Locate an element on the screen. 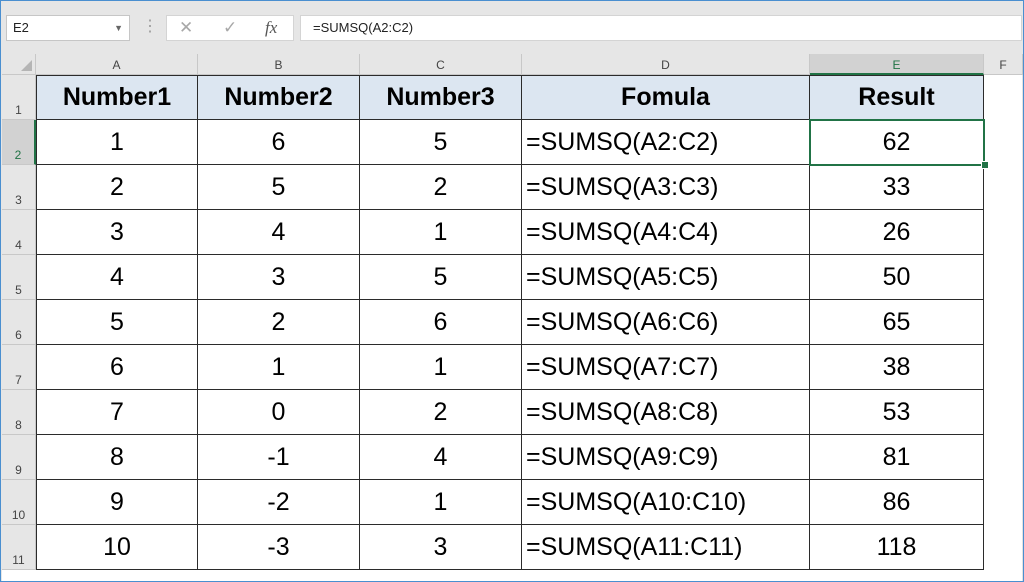 Image resolution: width=1024 pixels, height=582 pixels. table-cell: 62 is located at coordinates (897, 142).